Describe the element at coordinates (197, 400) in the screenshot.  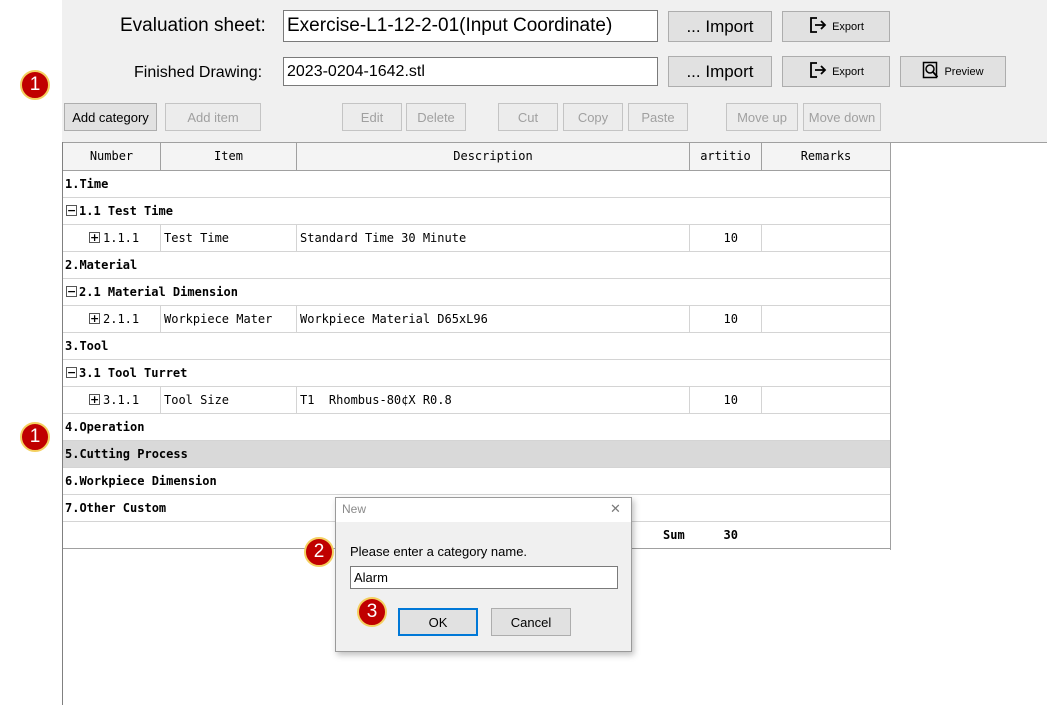
I see `row-item: Tool Size` at that location.